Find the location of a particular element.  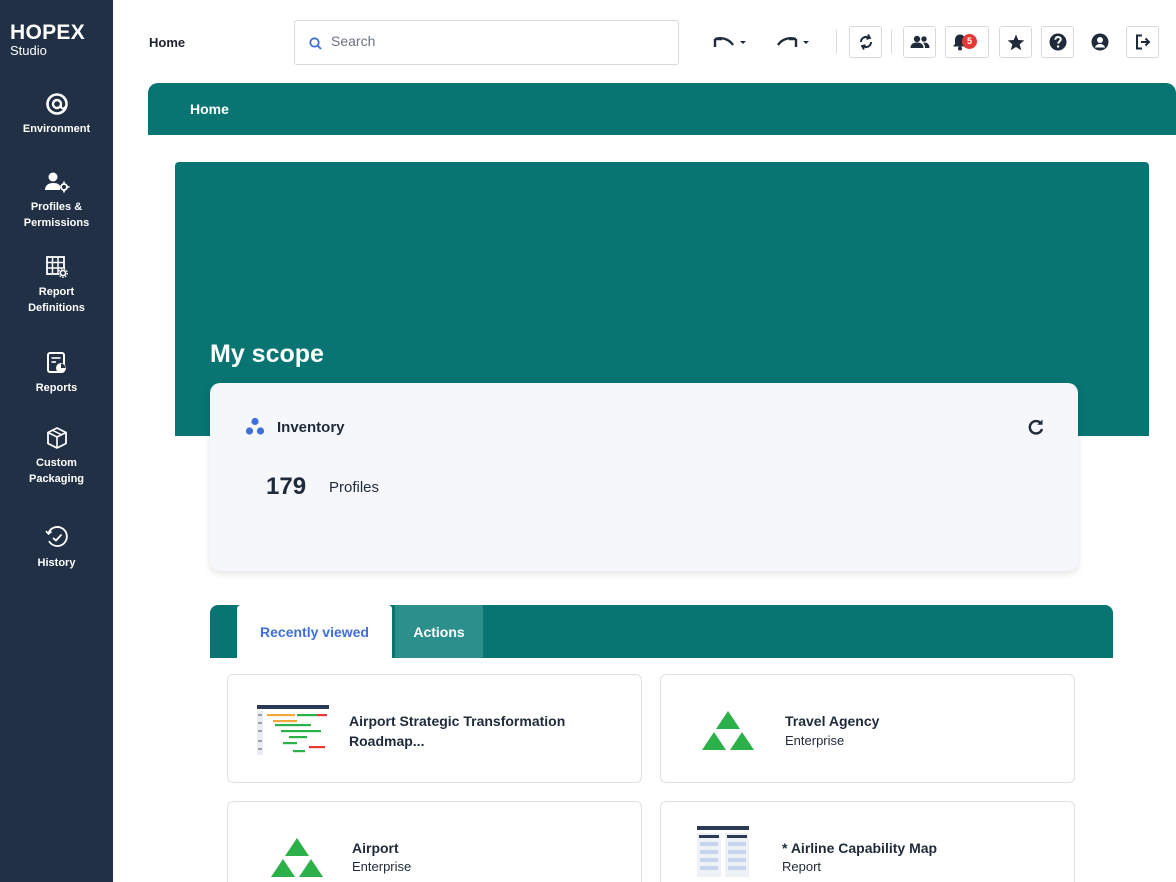

user-circle-icon is located at coordinates (1099, 42).